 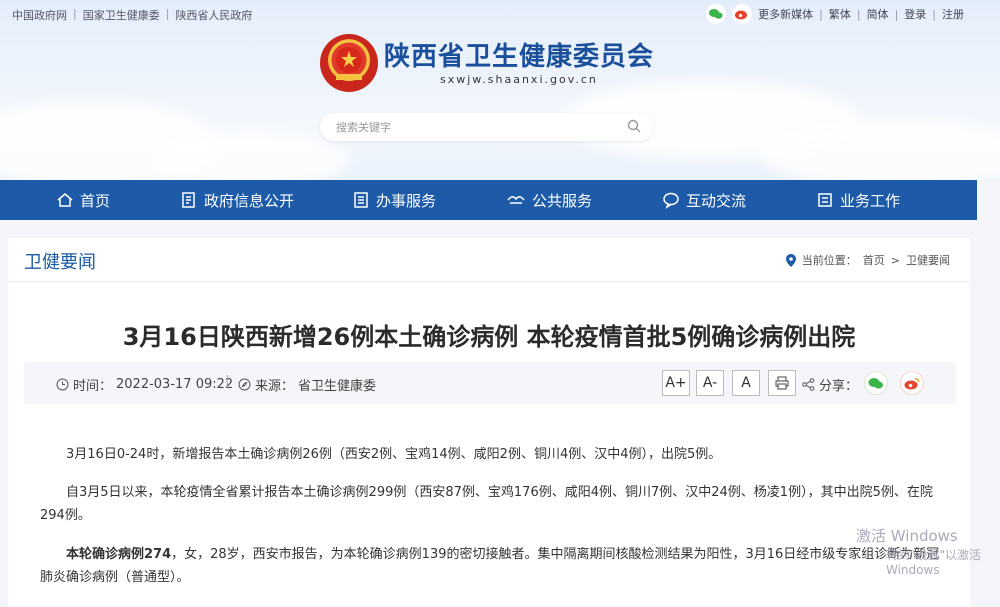 What do you see at coordinates (275, 386) in the screenshot?
I see `source-label: 来源：` at bounding box center [275, 386].